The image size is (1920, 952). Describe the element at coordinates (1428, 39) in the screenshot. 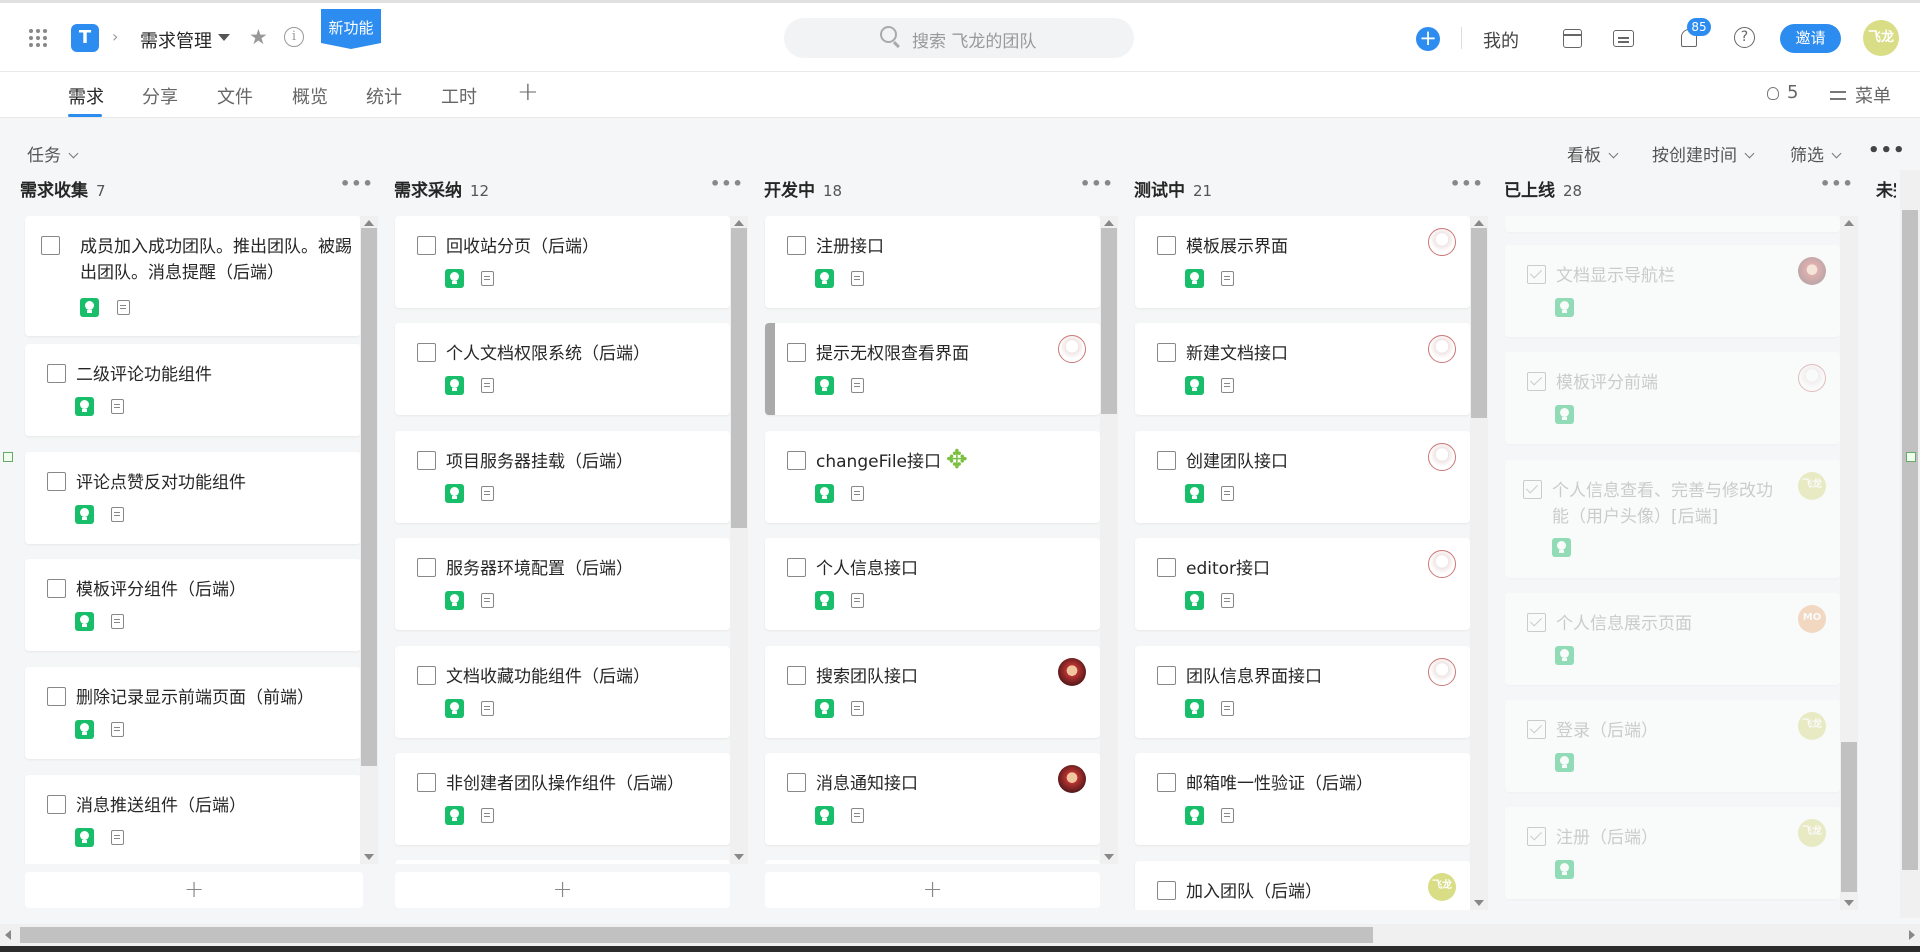

I see `create-button: +` at that location.